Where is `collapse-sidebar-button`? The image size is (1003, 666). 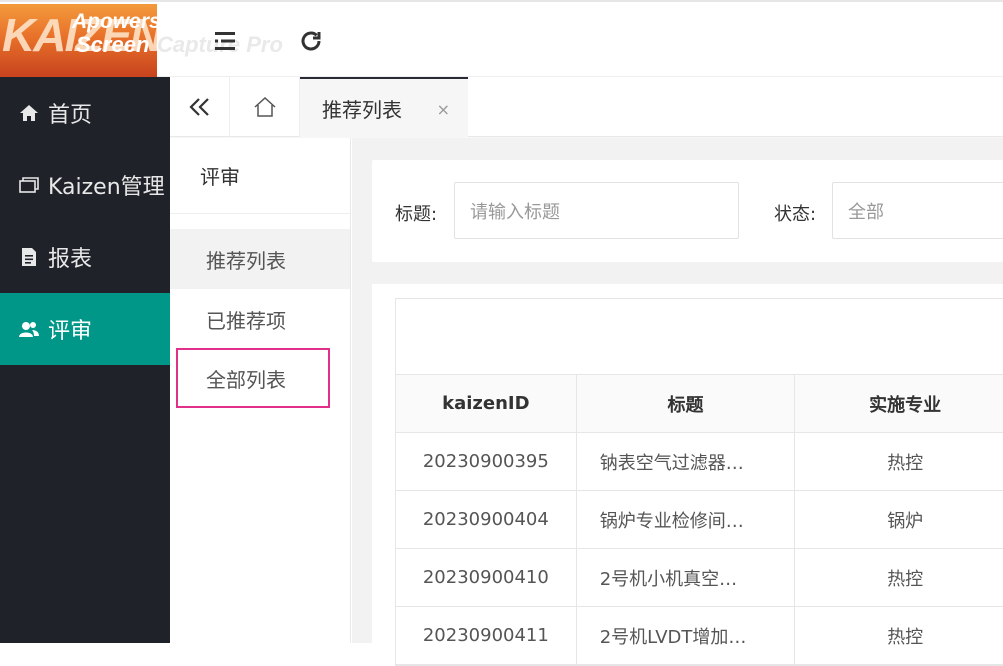 collapse-sidebar-button is located at coordinates (200, 107).